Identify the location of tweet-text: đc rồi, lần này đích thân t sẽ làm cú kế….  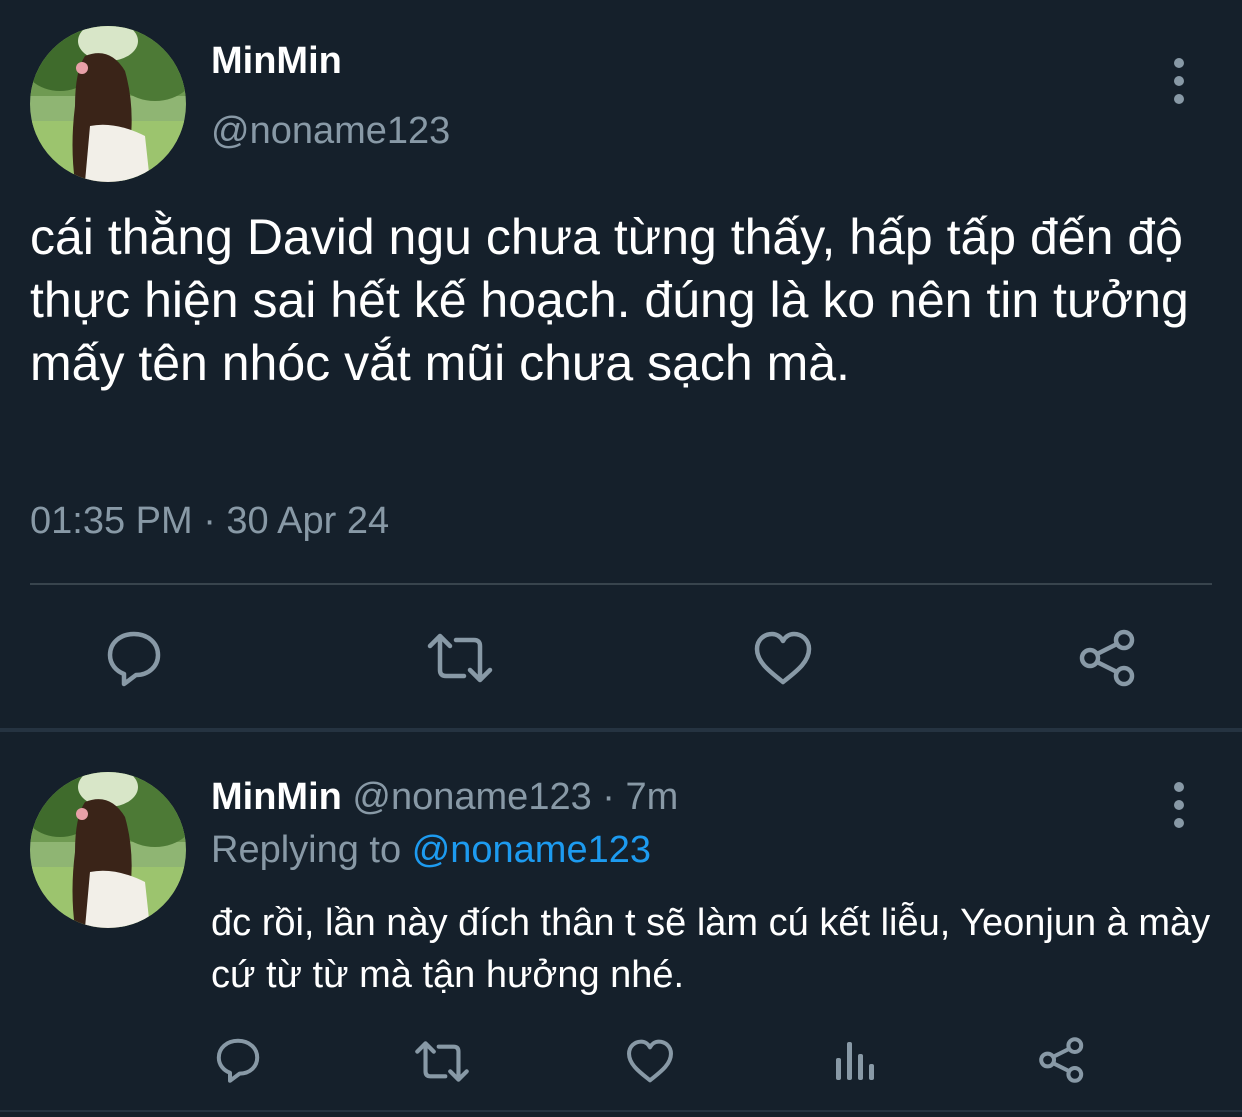
(711, 949).